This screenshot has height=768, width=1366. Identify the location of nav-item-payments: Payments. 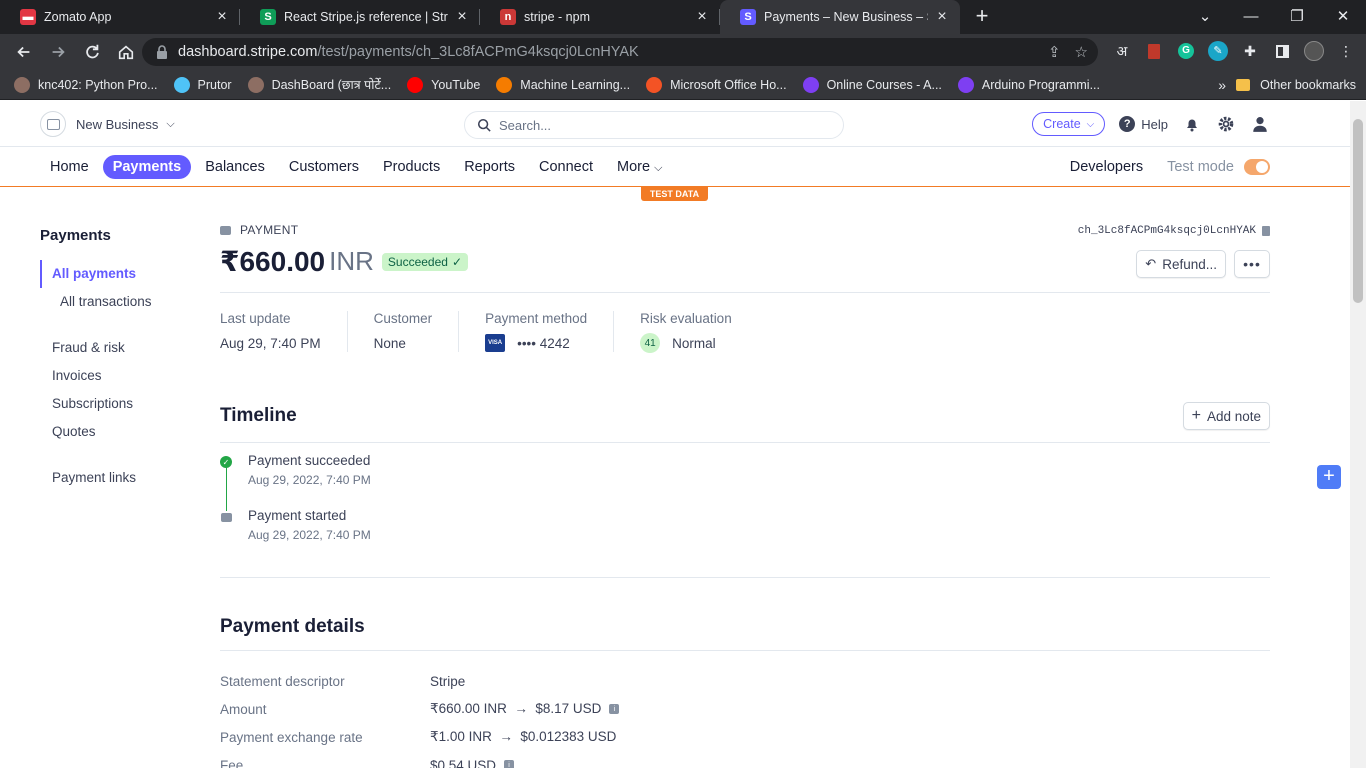
(147, 167).